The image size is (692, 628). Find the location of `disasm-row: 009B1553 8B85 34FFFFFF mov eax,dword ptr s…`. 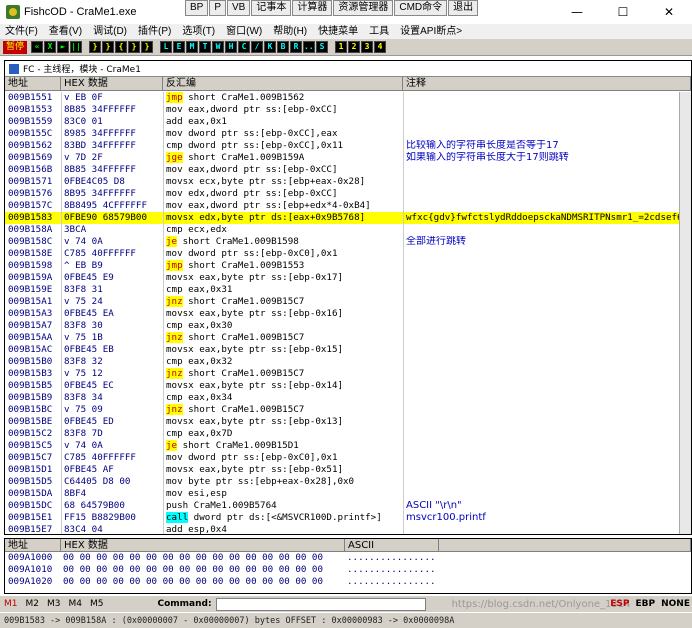

disasm-row: 009B1553 8B85 34FFFFFF mov eax,dword ptr s… is located at coordinates (342, 110).